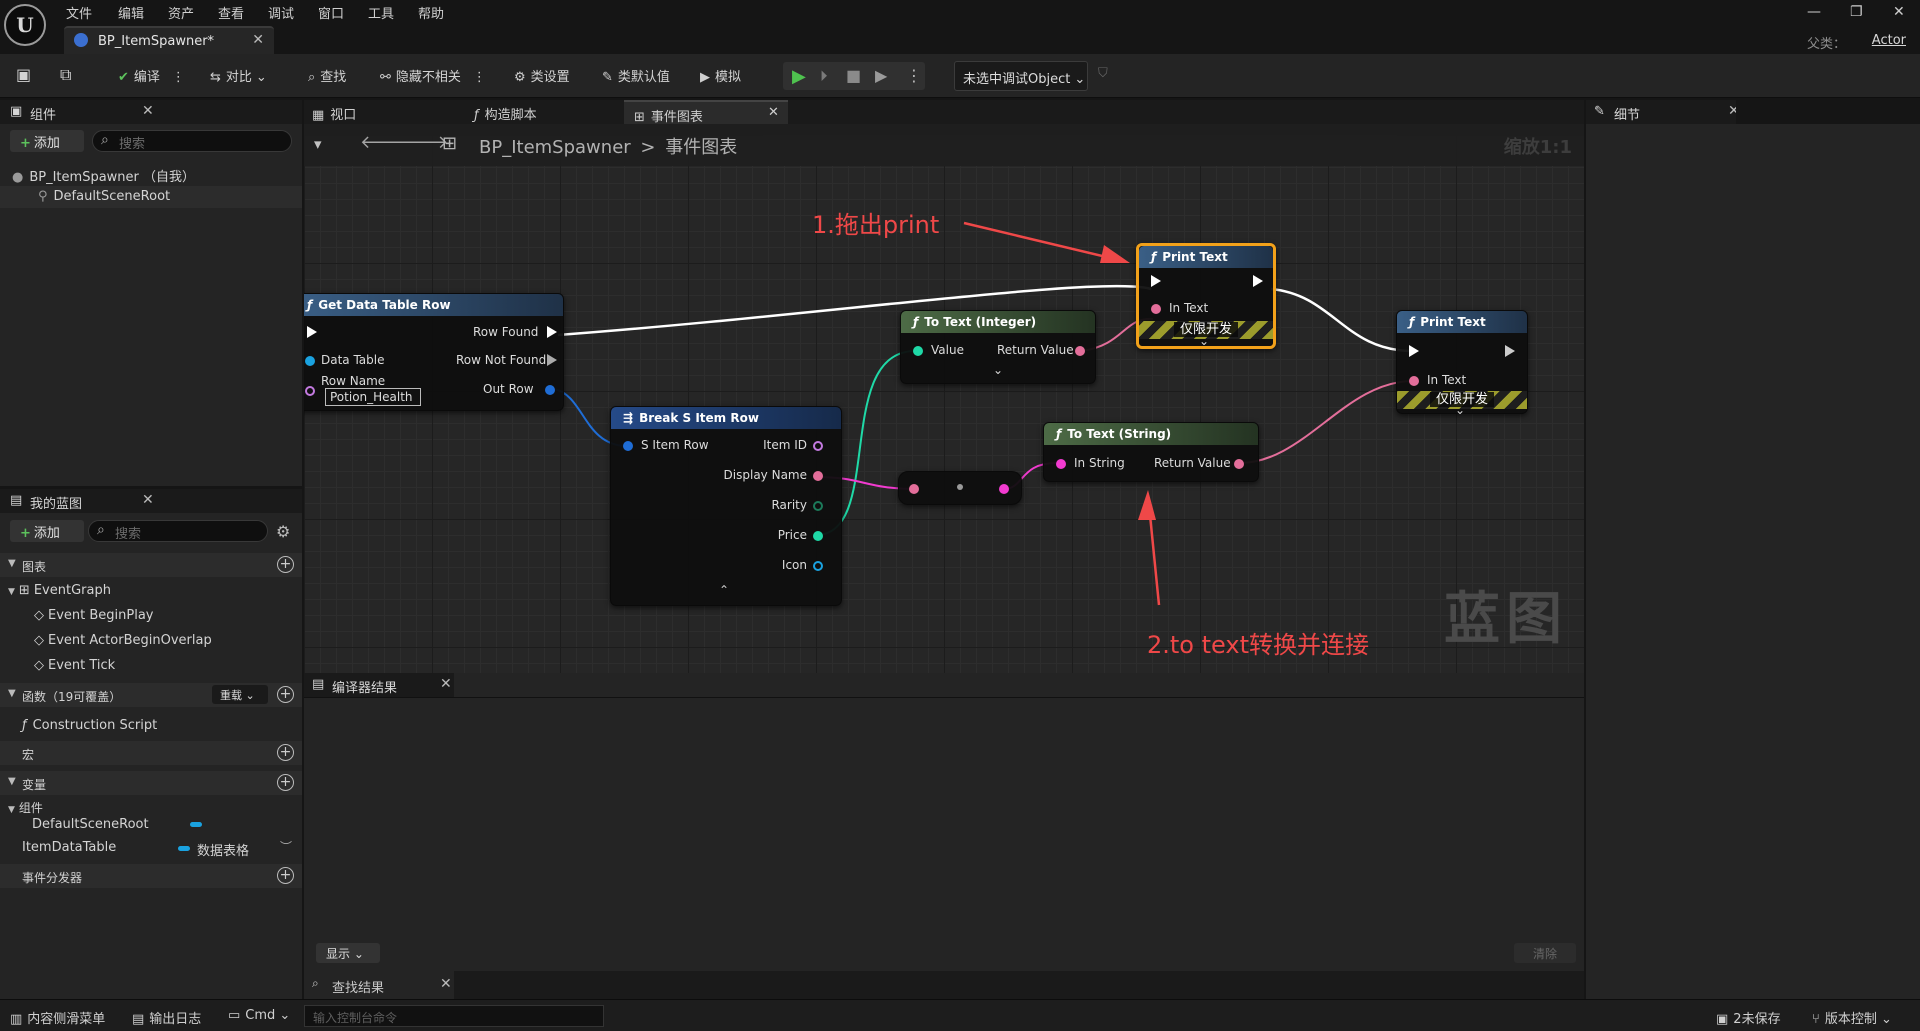  What do you see at coordinates (433, 75) in the screenshot?
I see `hide-unrelated-button: ⚯ 隐藏不相关 ⋮` at bounding box center [433, 75].